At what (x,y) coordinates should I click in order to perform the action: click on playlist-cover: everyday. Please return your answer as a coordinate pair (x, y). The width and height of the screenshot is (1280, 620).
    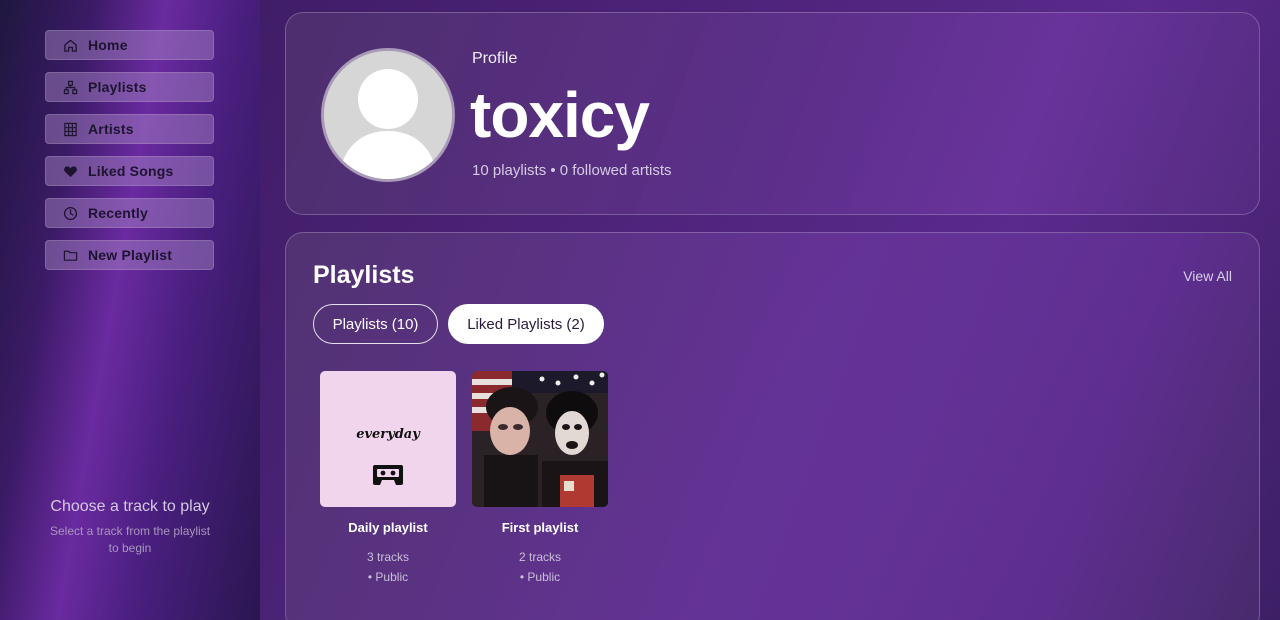
    Looking at the image, I should click on (388, 439).